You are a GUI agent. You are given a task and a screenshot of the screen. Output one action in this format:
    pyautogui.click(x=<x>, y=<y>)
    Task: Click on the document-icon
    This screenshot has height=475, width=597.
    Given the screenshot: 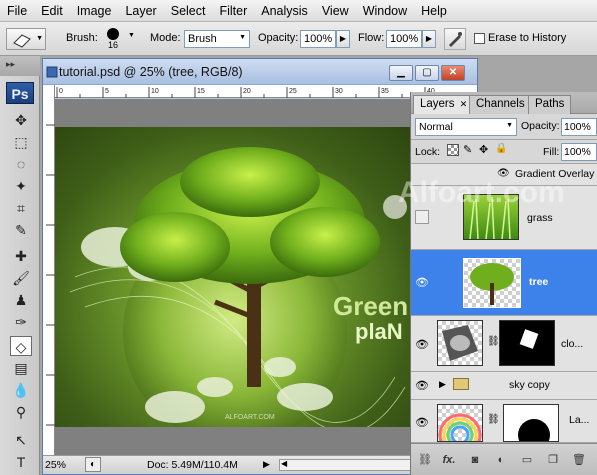 What is the action you would take?
    pyautogui.click(x=52, y=72)
    